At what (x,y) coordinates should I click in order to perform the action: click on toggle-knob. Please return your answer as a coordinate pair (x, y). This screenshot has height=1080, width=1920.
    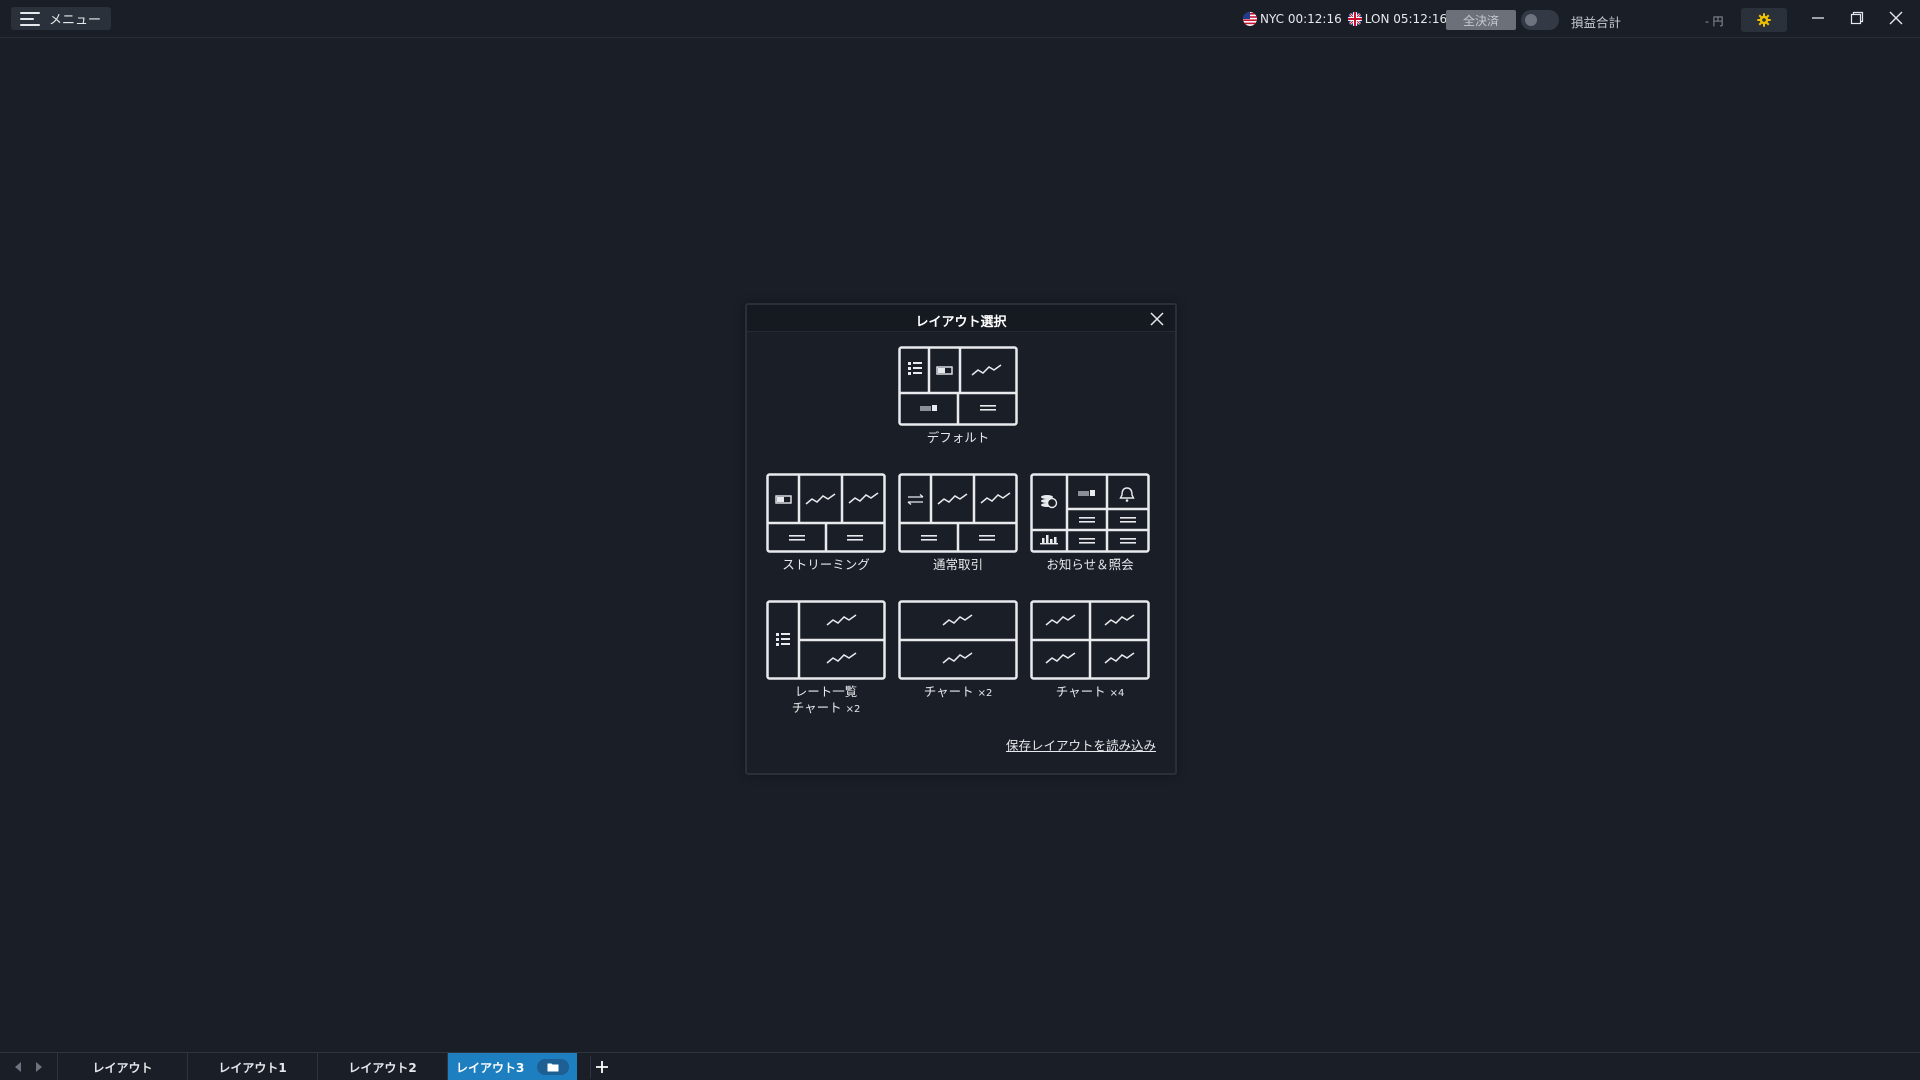
    Looking at the image, I should click on (1531, 20).